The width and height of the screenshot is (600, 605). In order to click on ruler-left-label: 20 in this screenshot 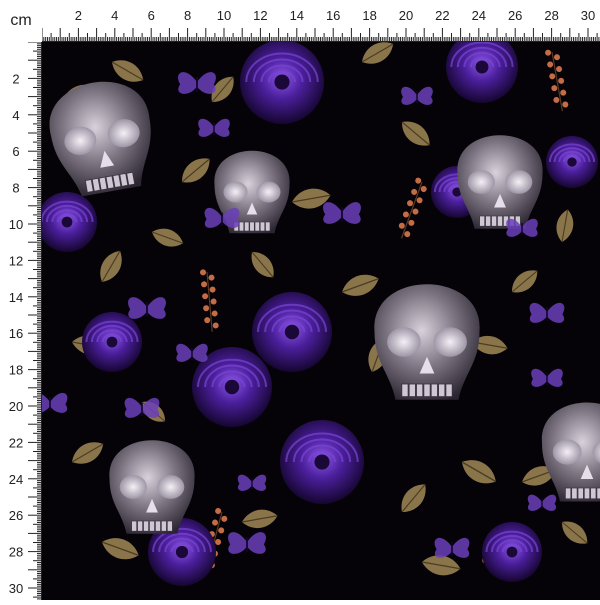, I will do `click(16, 406)`.